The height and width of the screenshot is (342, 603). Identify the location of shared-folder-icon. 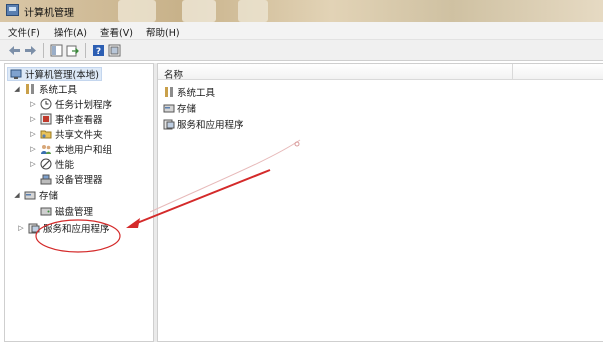
(46, 134).